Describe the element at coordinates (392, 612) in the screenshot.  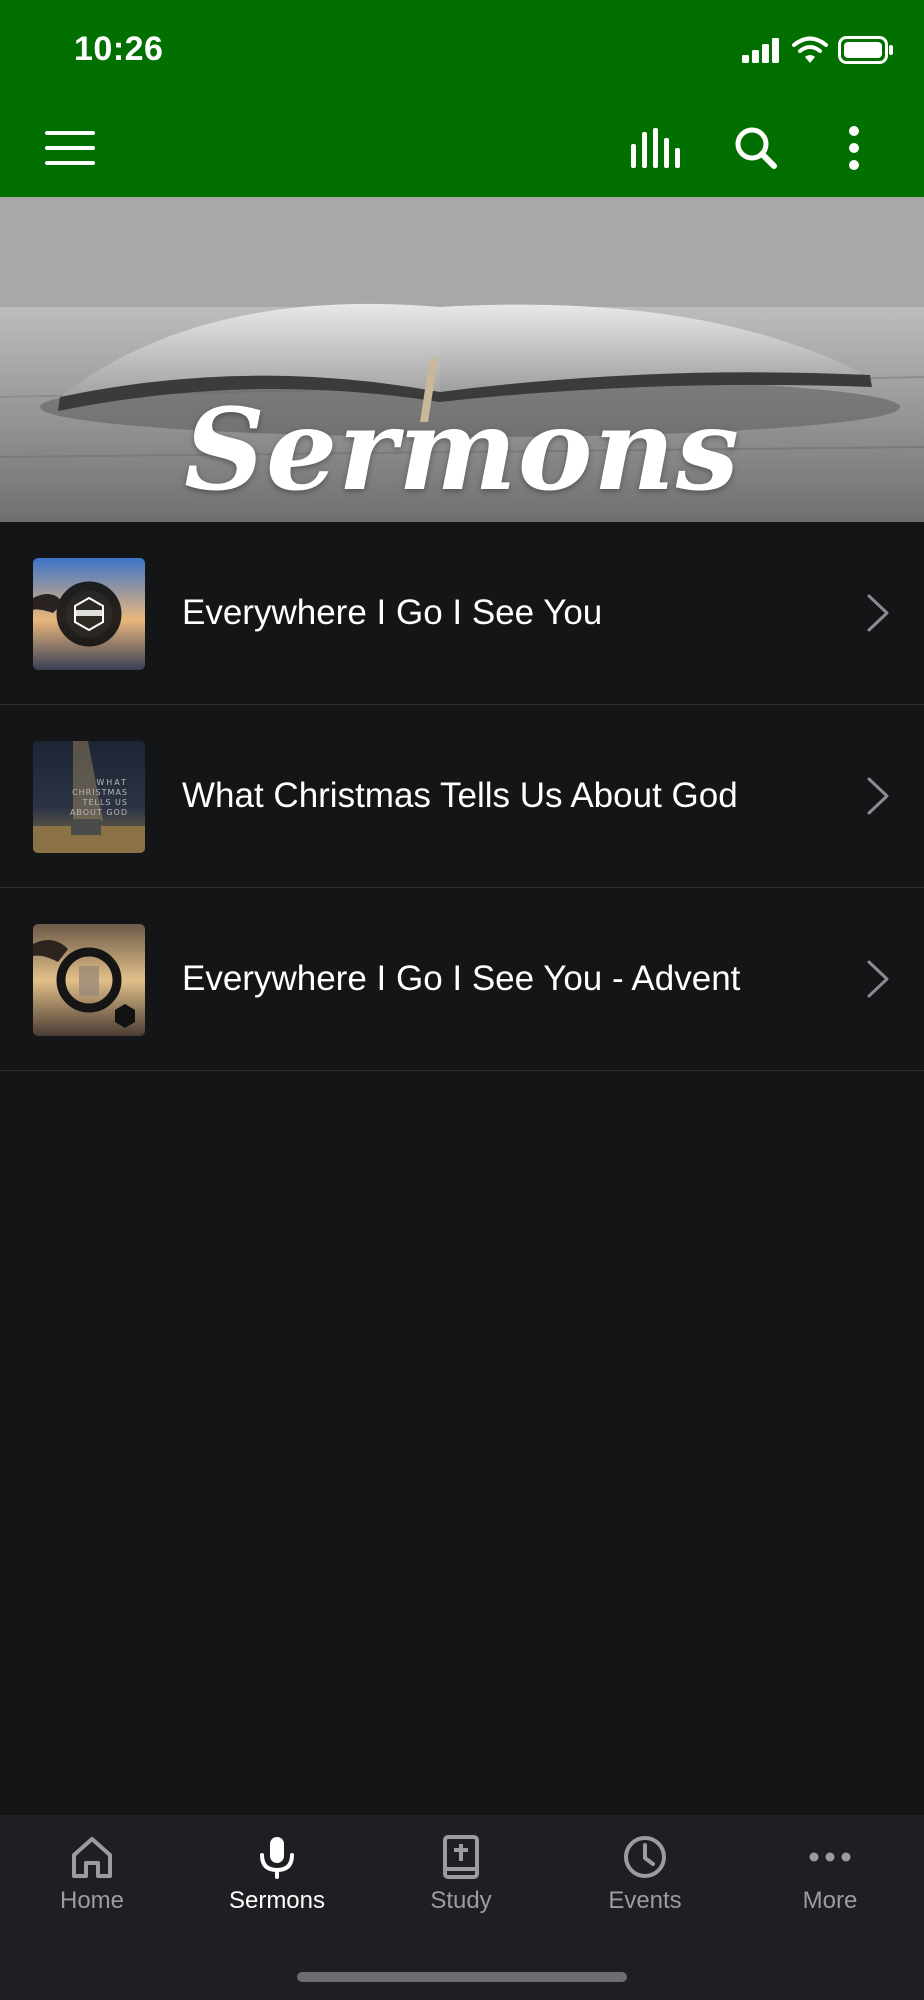
I see `sermon-title: Everywhere I Go I See You` at that location.